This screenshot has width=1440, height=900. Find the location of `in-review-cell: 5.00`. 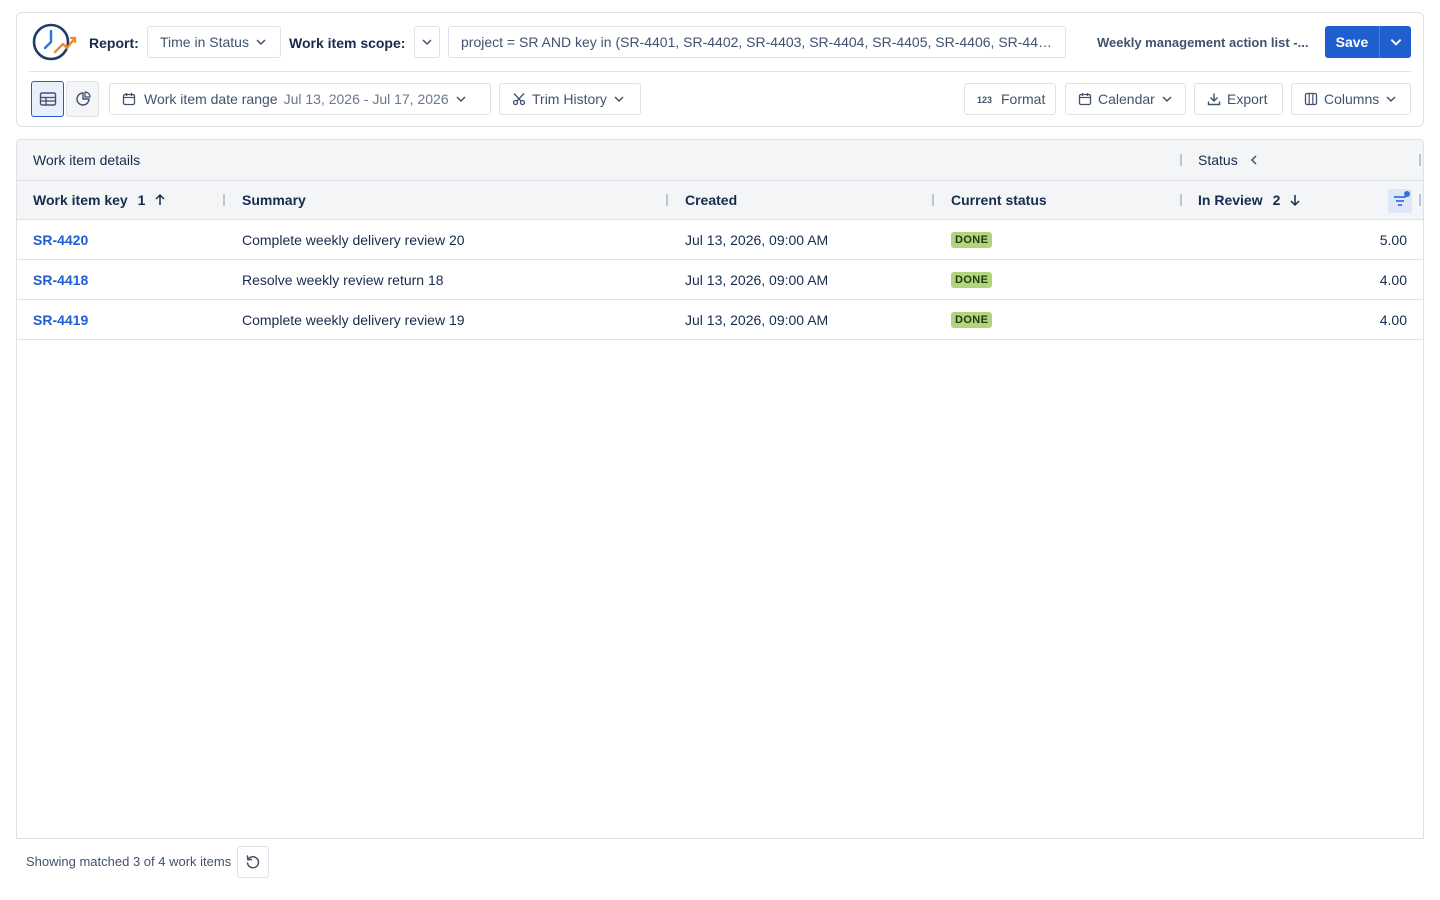

in-review-cell: 5.00 is located at coordinates (1393, 239).